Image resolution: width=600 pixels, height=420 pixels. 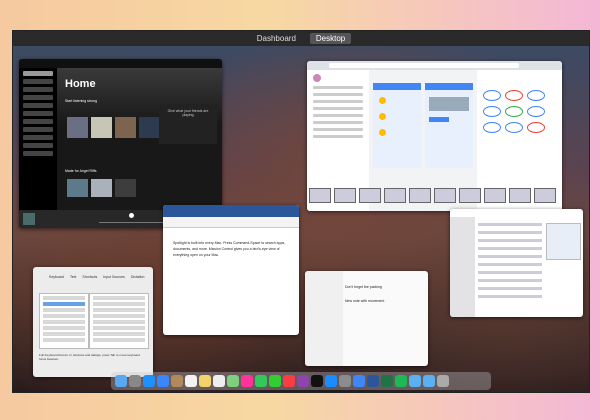 What do you see at coordinates (73, 277) in the screenshot?
I see `tab-text: Text` at bounding box center [73, 277].